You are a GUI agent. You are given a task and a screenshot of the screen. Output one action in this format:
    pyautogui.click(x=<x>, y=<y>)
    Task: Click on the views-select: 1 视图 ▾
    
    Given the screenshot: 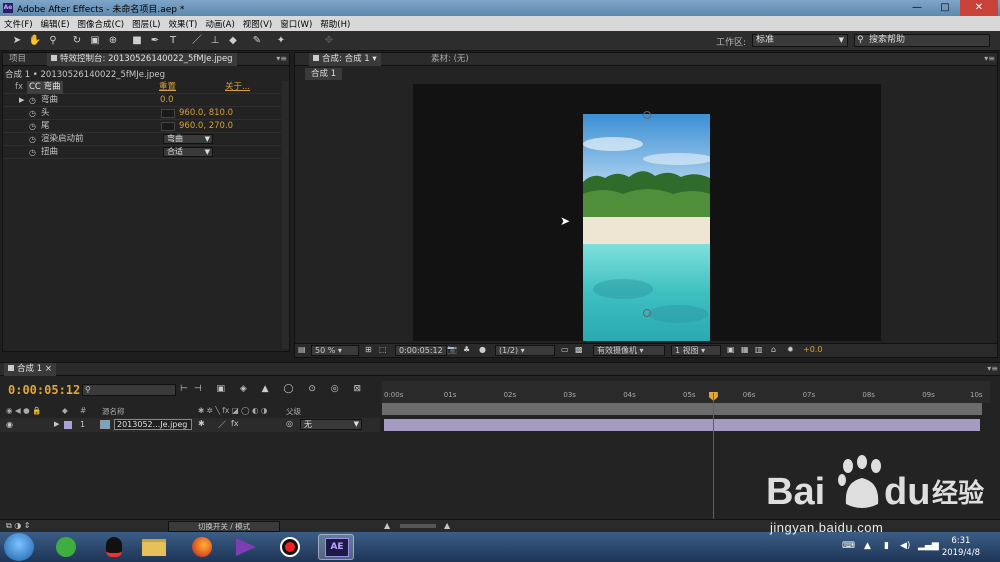 What is the action you would take?
    pyautogui.click(x=696, y=350)
    